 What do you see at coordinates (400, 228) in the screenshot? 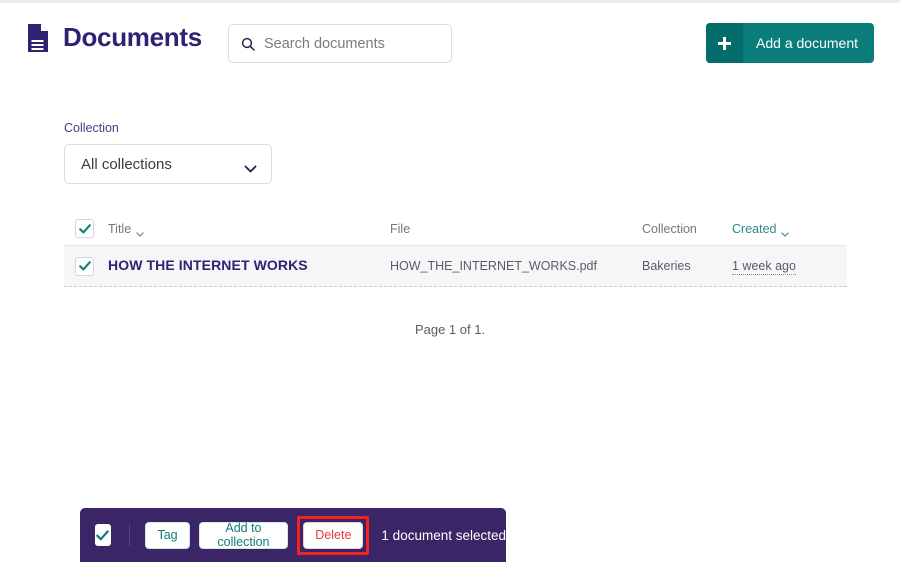
I see `column-header-file: File` at bounding box center [400, 228].